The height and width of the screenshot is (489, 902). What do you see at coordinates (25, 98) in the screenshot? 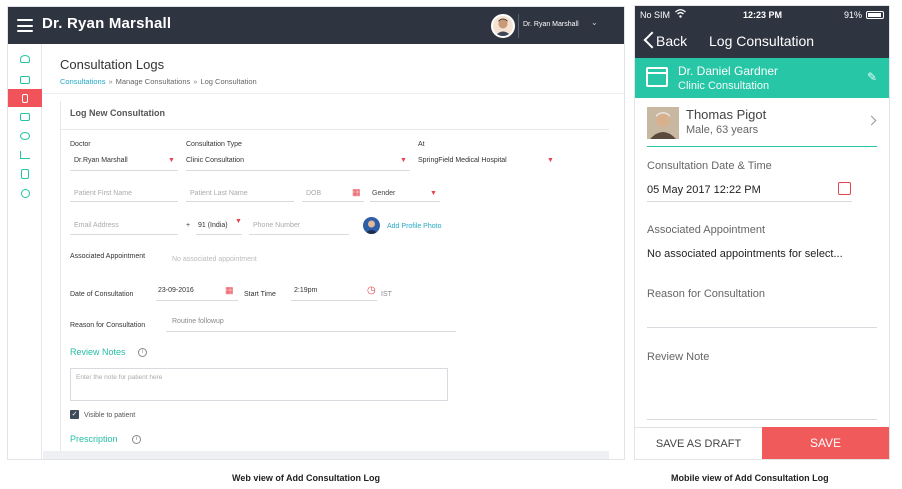
I see `consultation-icon` at bounding box center [25, 98].